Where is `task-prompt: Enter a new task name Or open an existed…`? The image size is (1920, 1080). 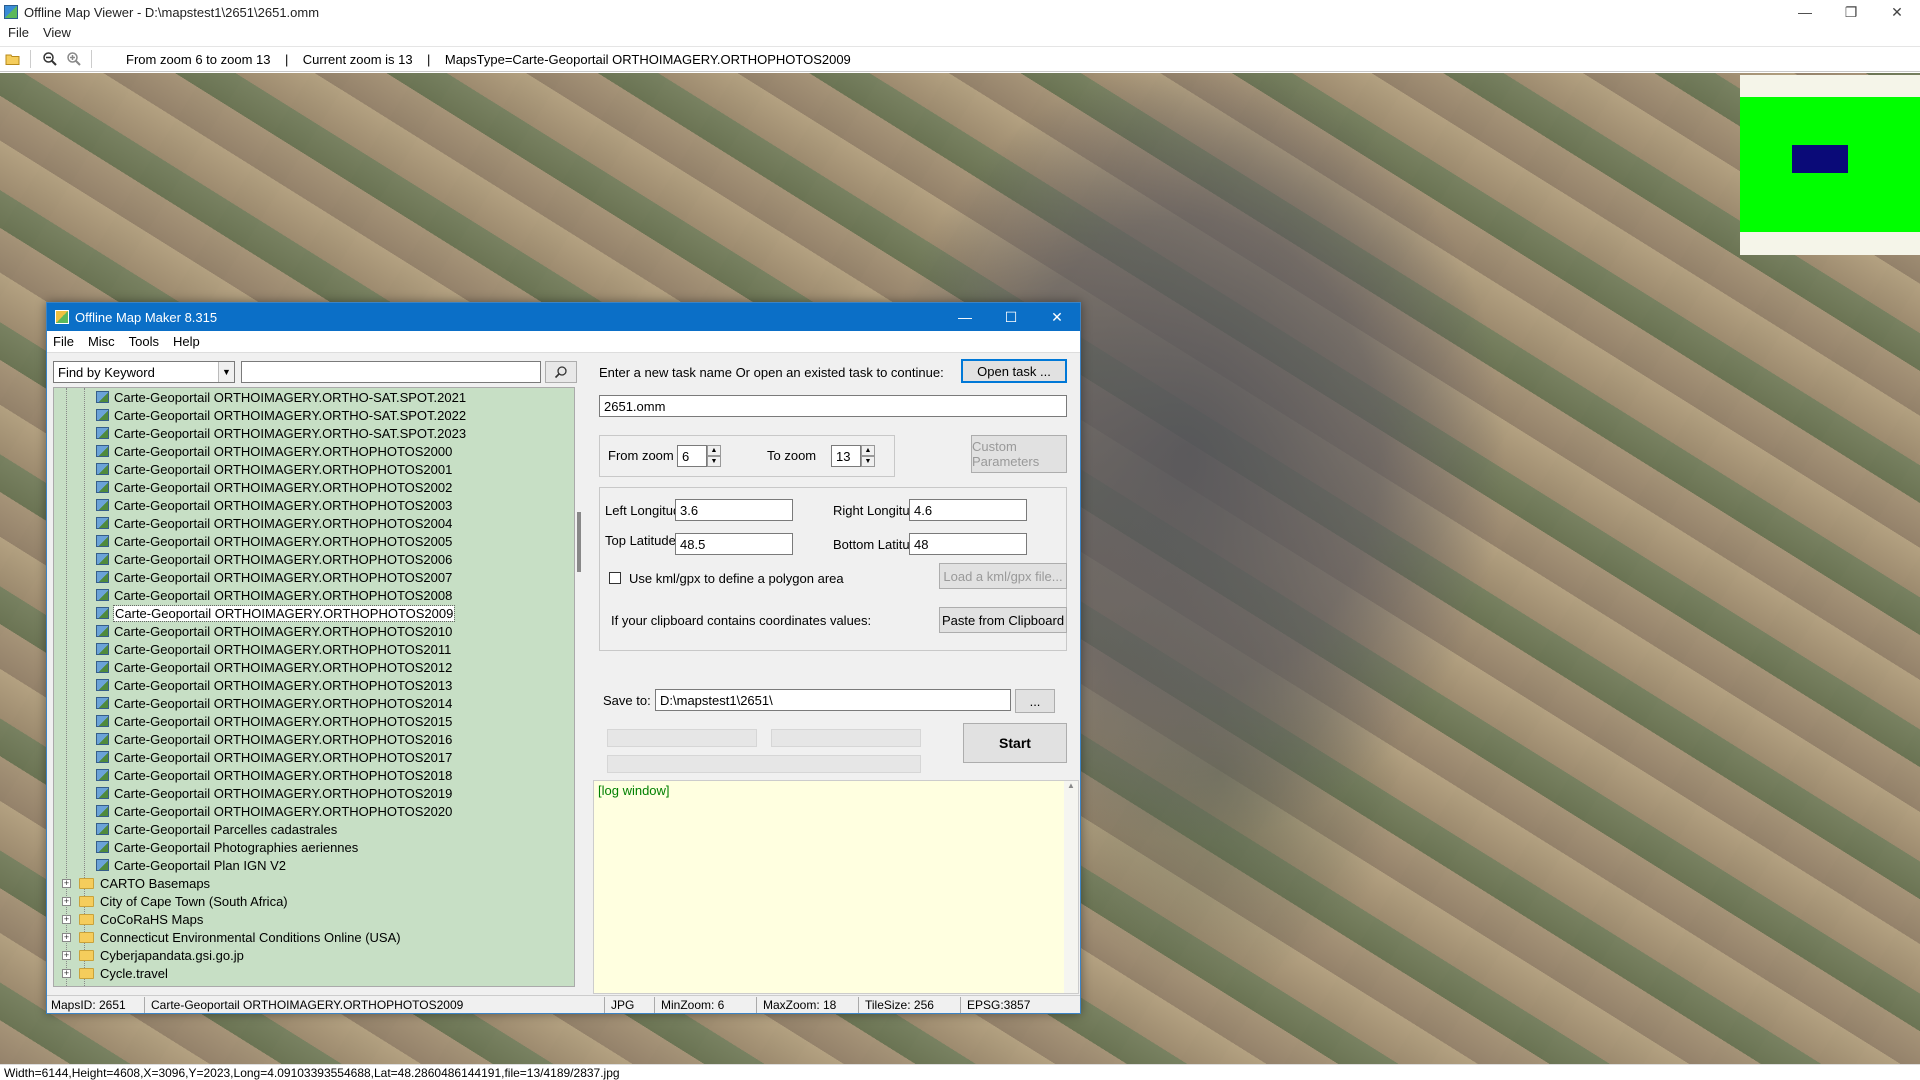 task-prompt: Enter a new task name Or open an existed… is located at coordinates (771, 372).